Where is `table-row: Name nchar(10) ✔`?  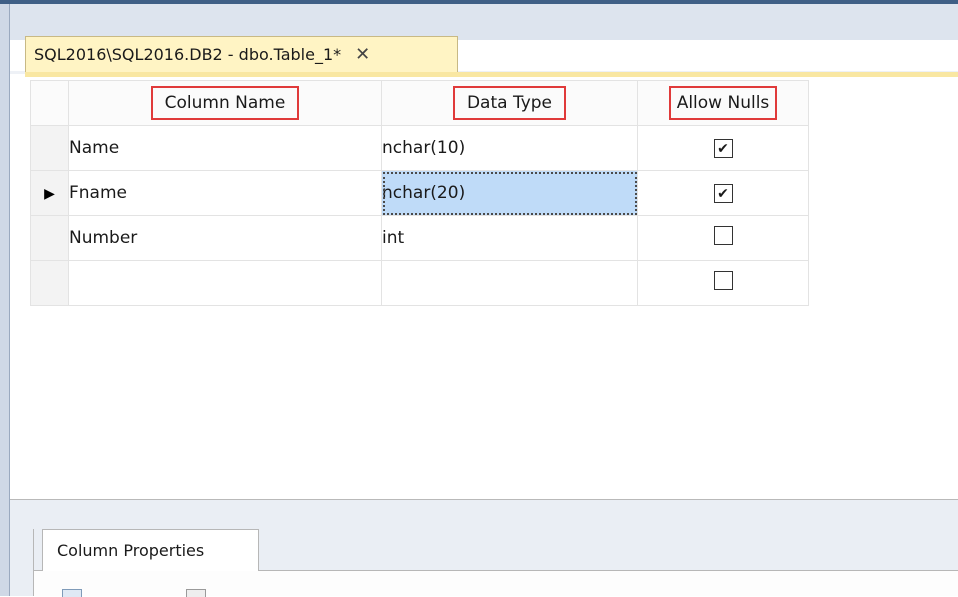
table-row: Name nchar(10) ✔ is located at coordinates (419, 148).